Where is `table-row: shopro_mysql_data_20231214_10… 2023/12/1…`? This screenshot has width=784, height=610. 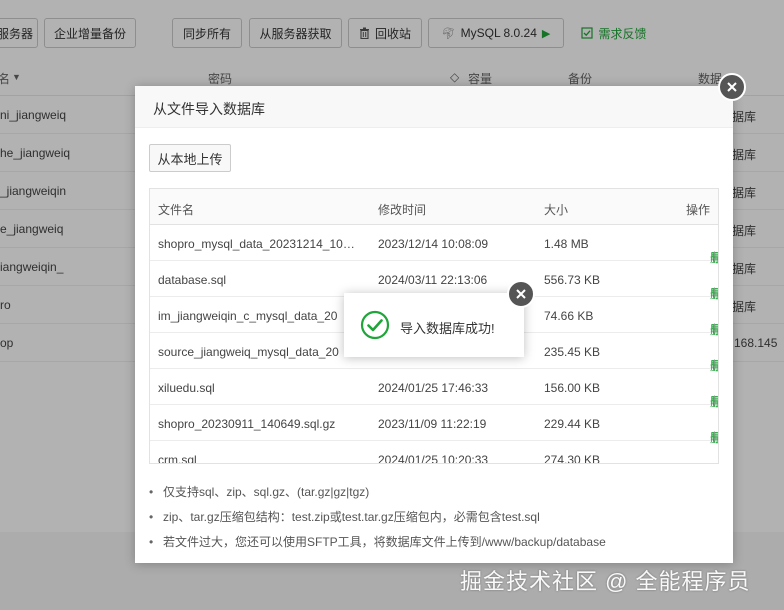
table-row: shopro_mysql_data_20231214_10… 2023/12/1… is located at coordinates (434, 245).